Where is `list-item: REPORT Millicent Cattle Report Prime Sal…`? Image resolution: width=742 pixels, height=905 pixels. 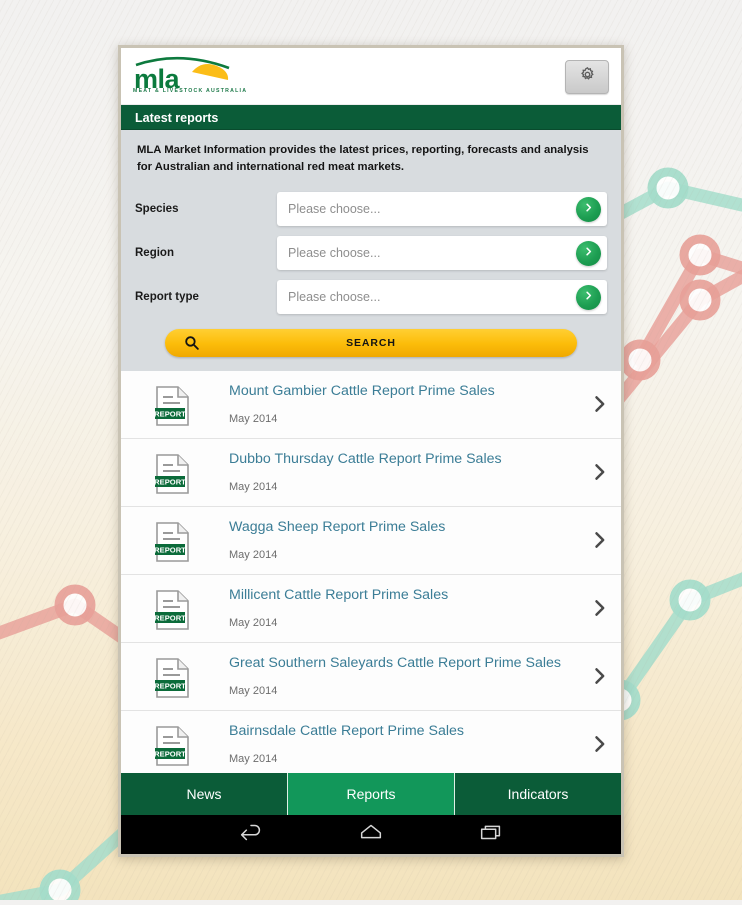 list-item: REPORT Millicent Cattle Report Prime Sal… is located at coordinates (371, 609).